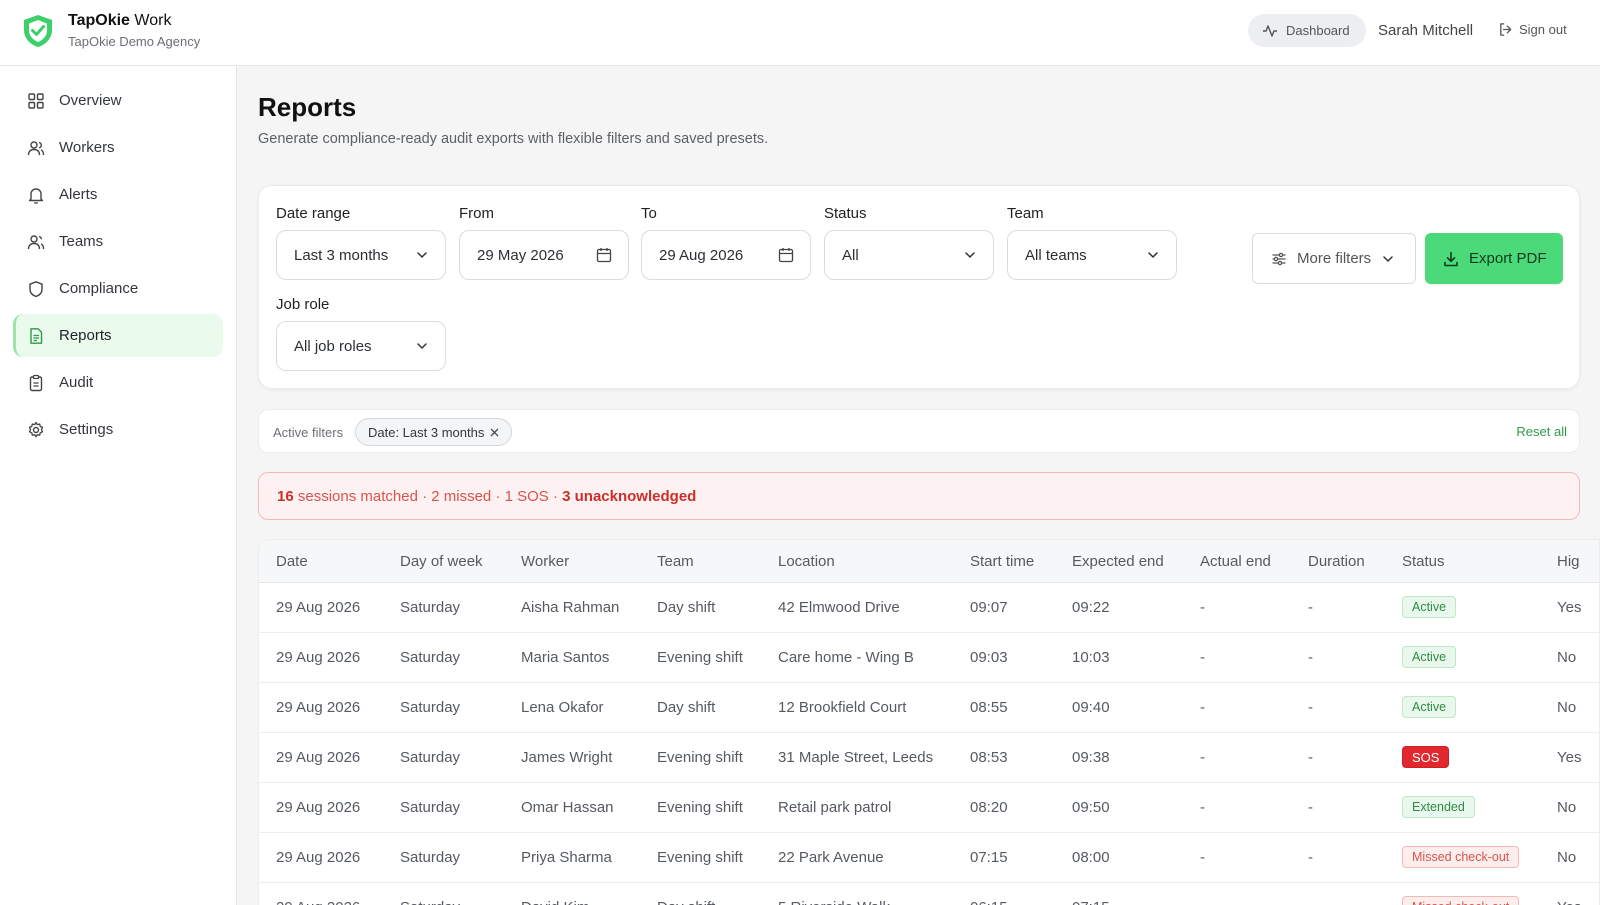  What do you see at coordinates (341, 255) in the screenshot?
I see `date-range-value: Last 3 months` at bounding box center [341, 255].